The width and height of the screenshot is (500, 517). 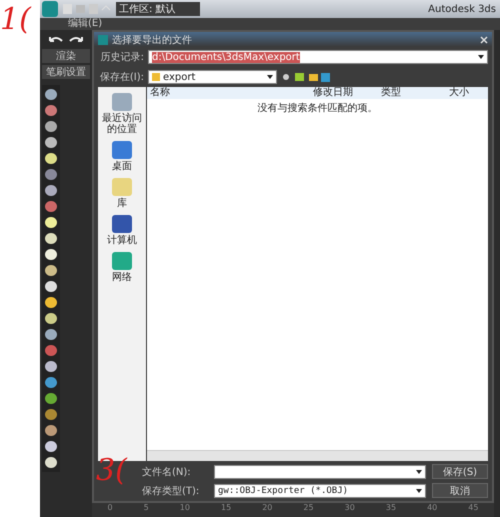 What do you see at coordinates (267, 508) in the screenshot?
I see `frame-number: 20` at bounding box center [267, 508].